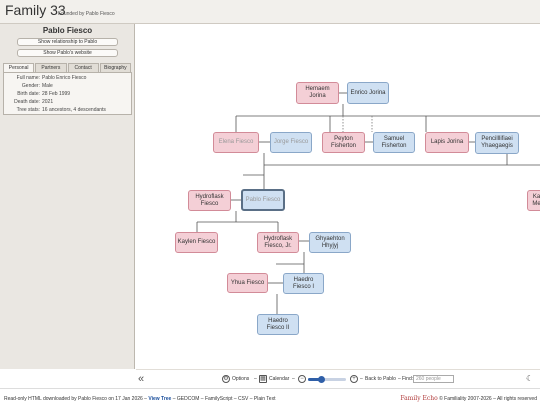 The height and width of the screenshot is (405, 540). Describe the element at coordinates (67, 53) in the screenshot. I see `show-website-button: Show Pablo's website` at that location.